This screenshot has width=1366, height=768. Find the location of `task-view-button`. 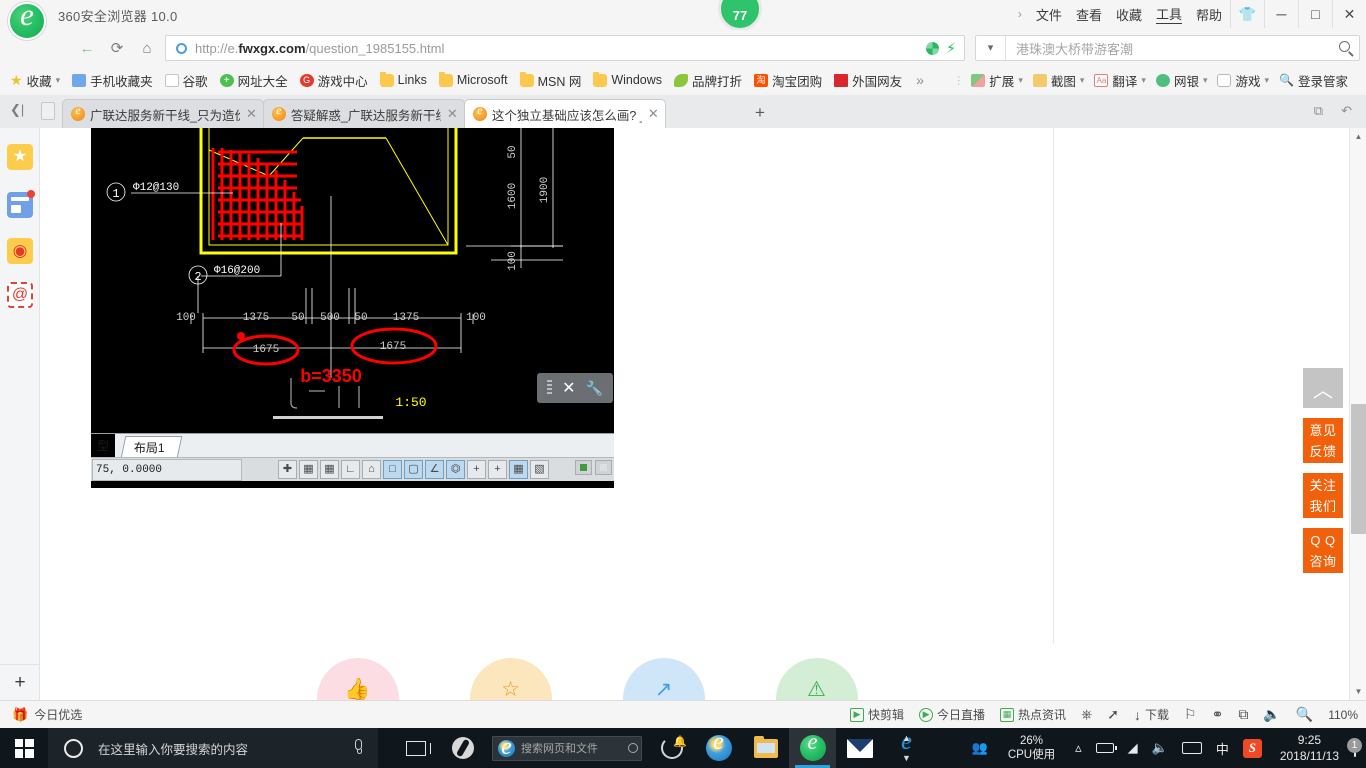

task-view-button is located at coordinates (415, 748).